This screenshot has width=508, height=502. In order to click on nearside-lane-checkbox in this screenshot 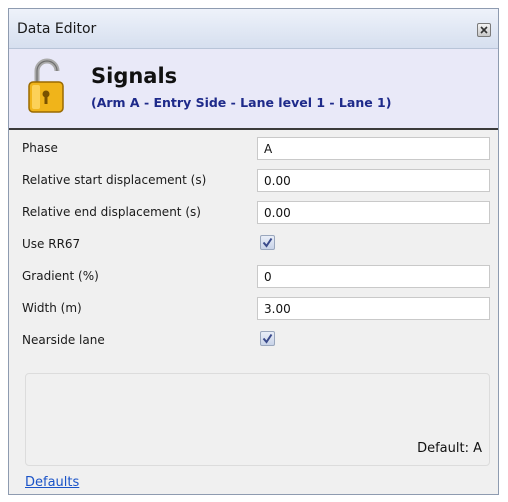, I will do `click(267, 338)`.